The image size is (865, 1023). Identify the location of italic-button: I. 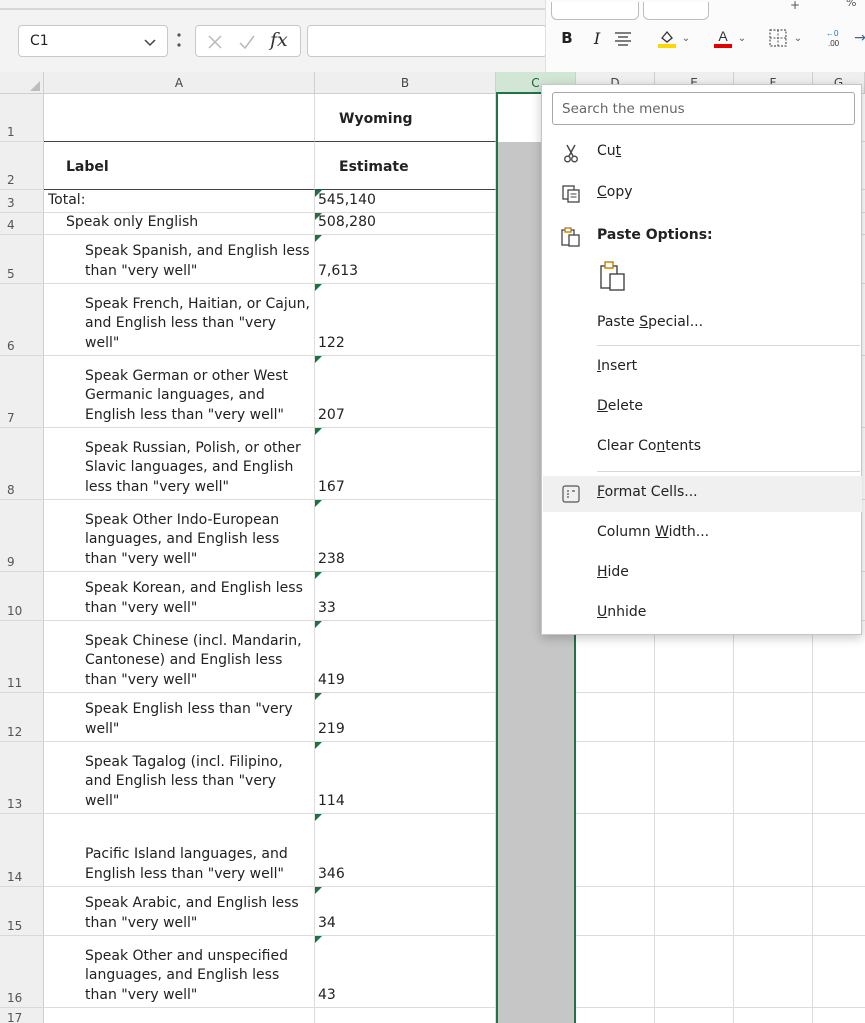
(597, 38).